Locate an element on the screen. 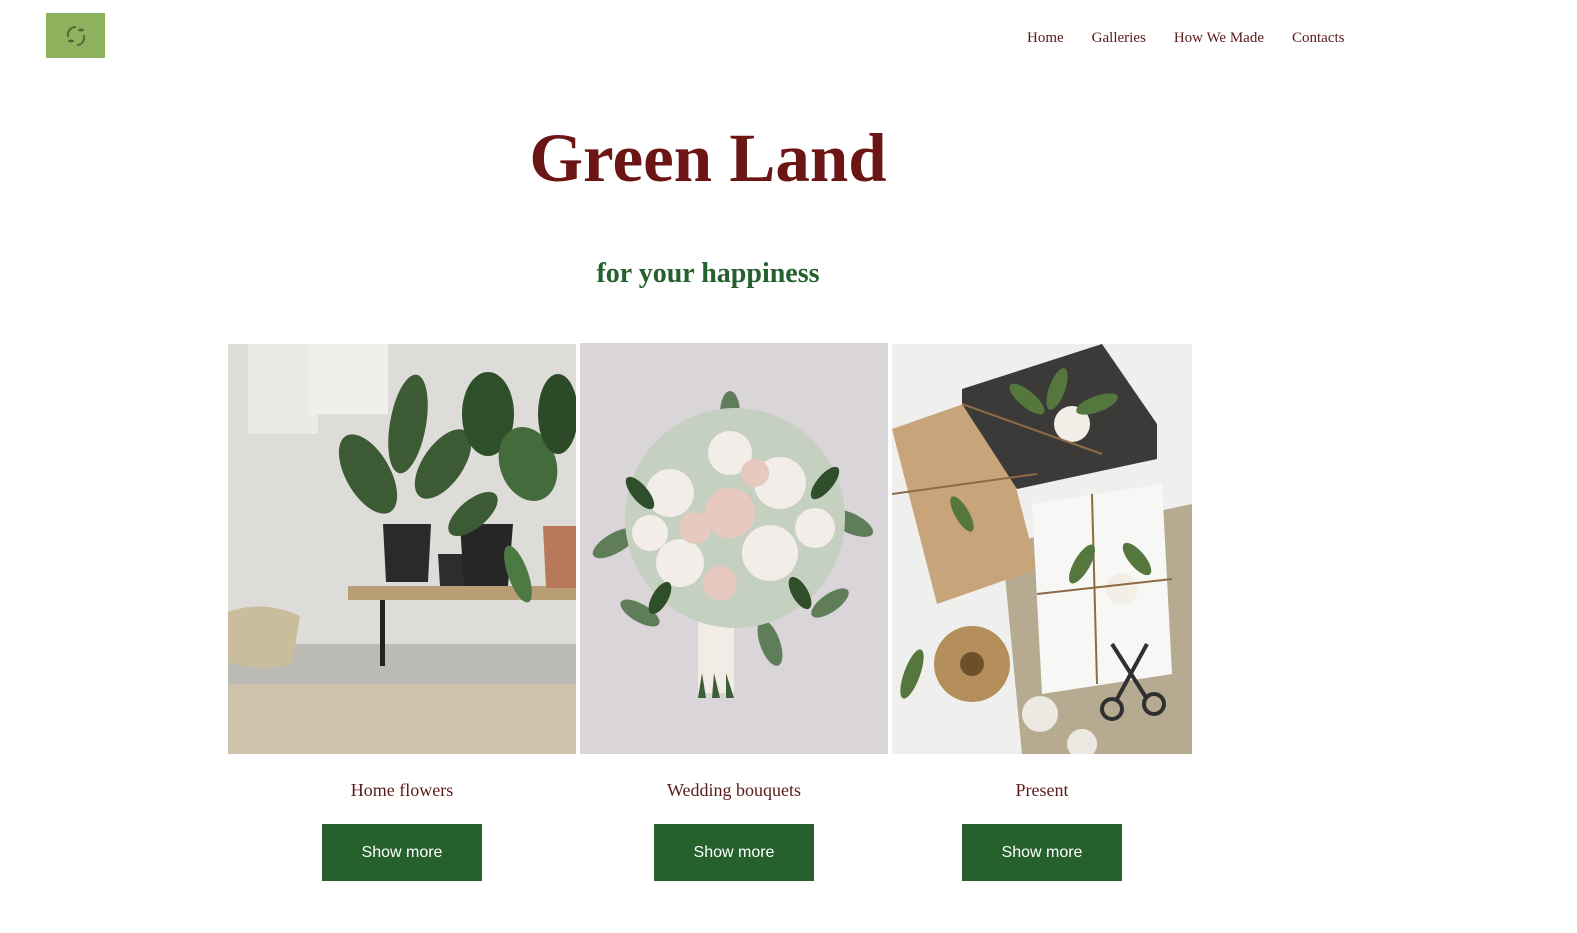 The image size is (1577, 933). card-home-flowers: Home flowers Show more is located at coordinates (402, 612).